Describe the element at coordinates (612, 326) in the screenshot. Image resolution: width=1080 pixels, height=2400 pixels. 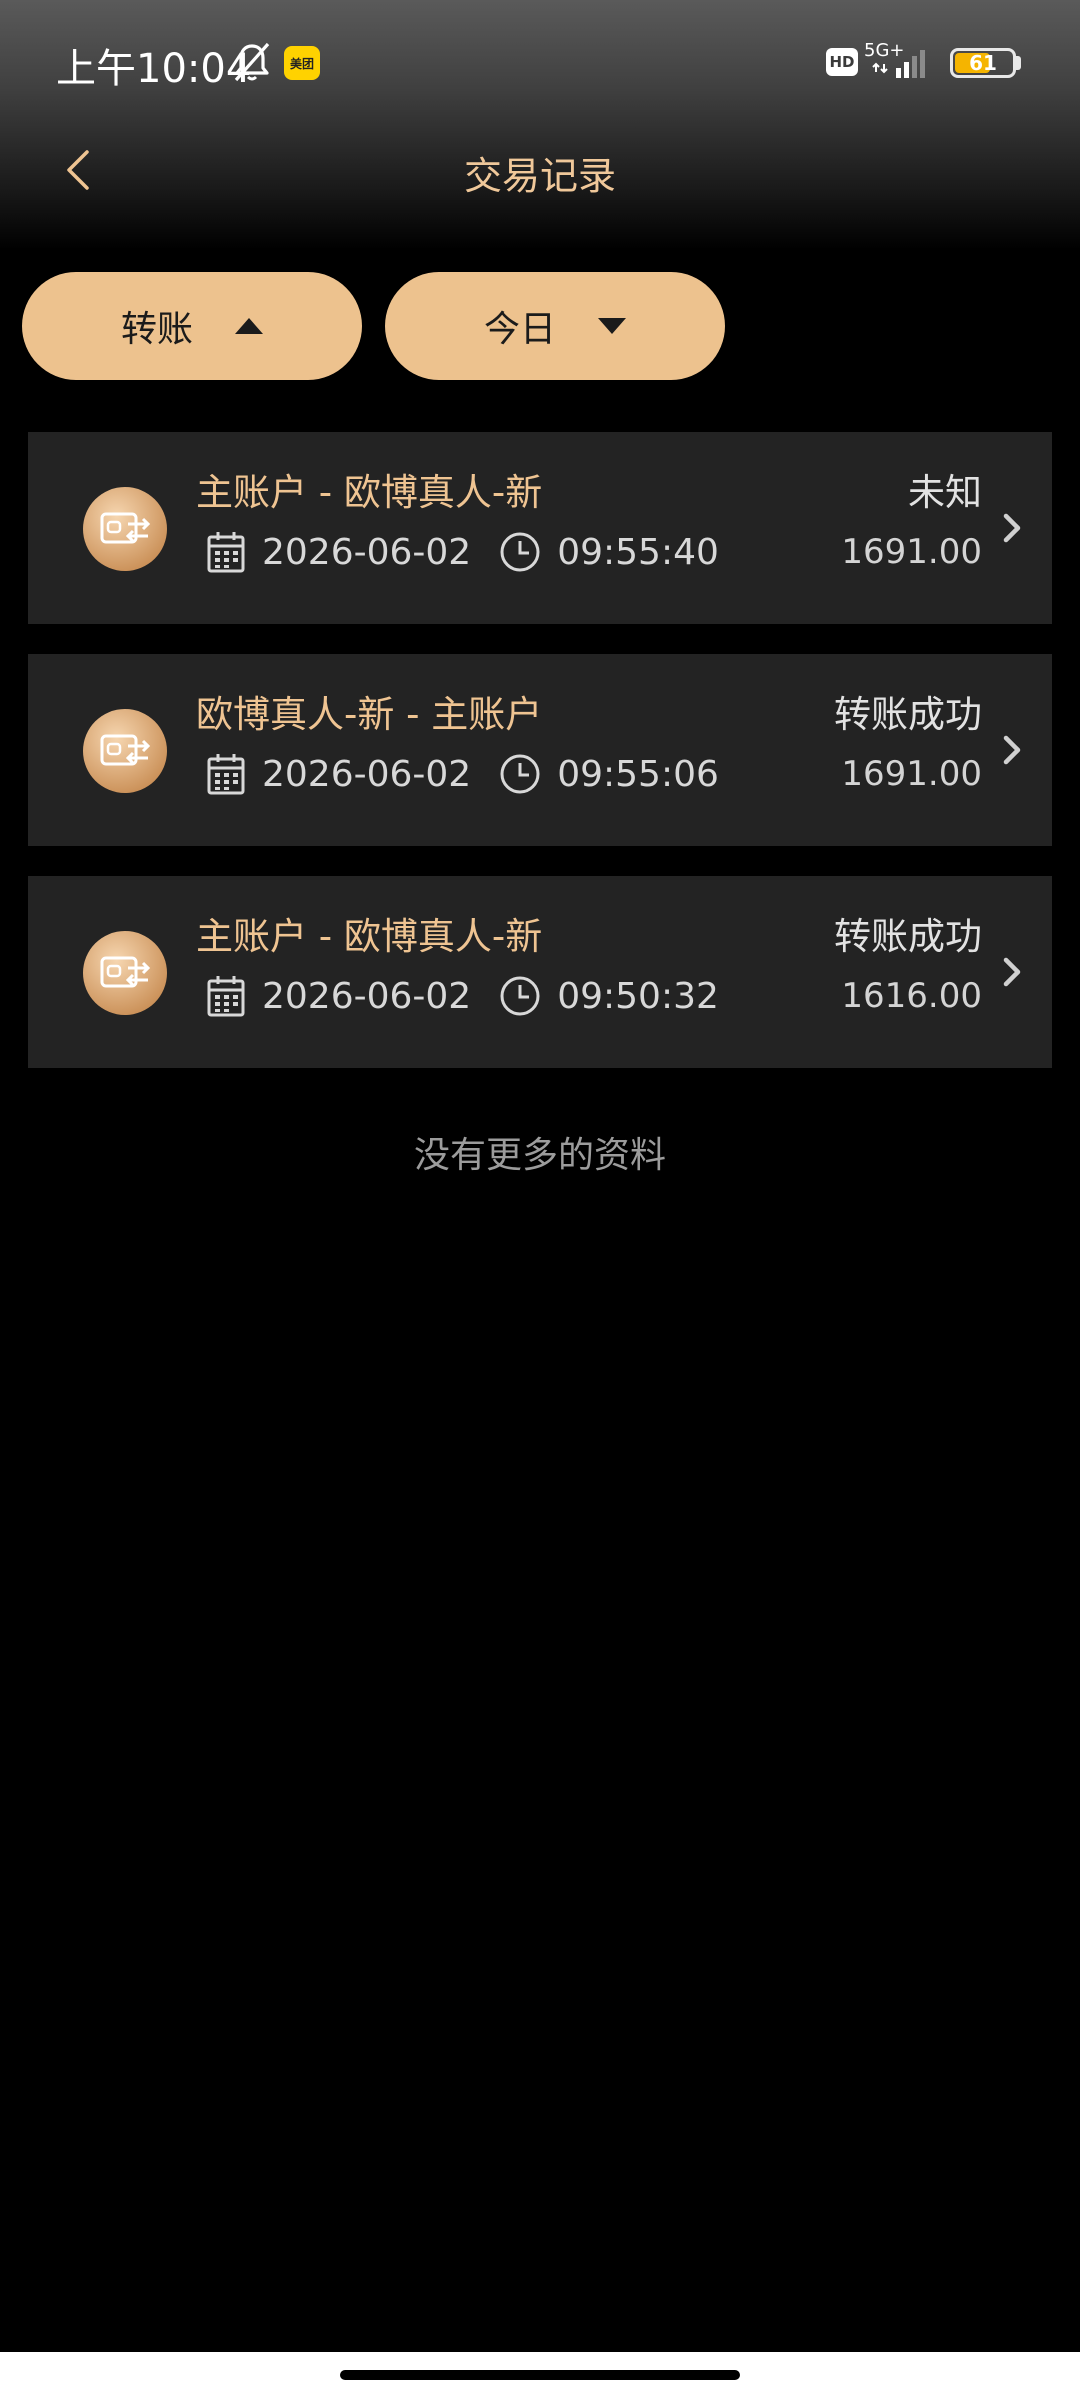
I see `caret-down-icon` at that location.